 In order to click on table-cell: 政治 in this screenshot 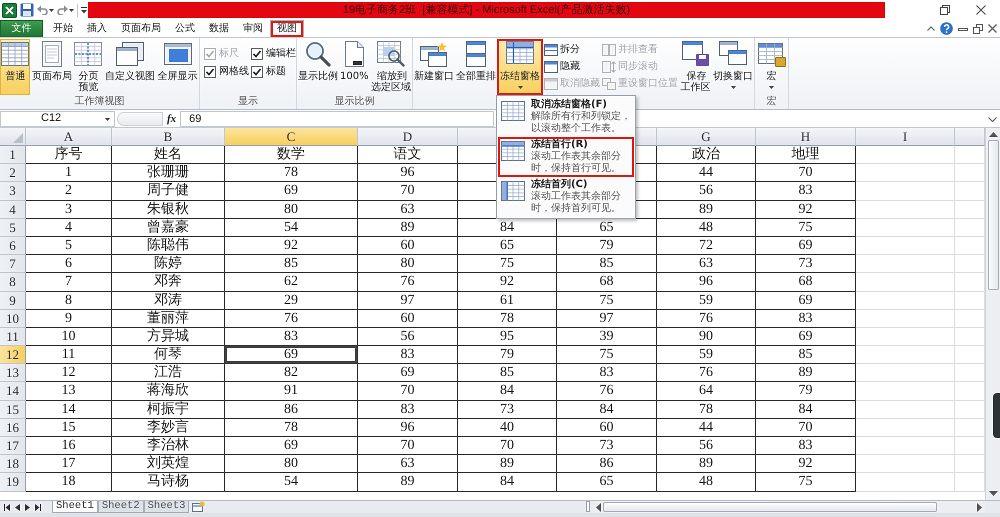, I will do `click(706, 155)`.